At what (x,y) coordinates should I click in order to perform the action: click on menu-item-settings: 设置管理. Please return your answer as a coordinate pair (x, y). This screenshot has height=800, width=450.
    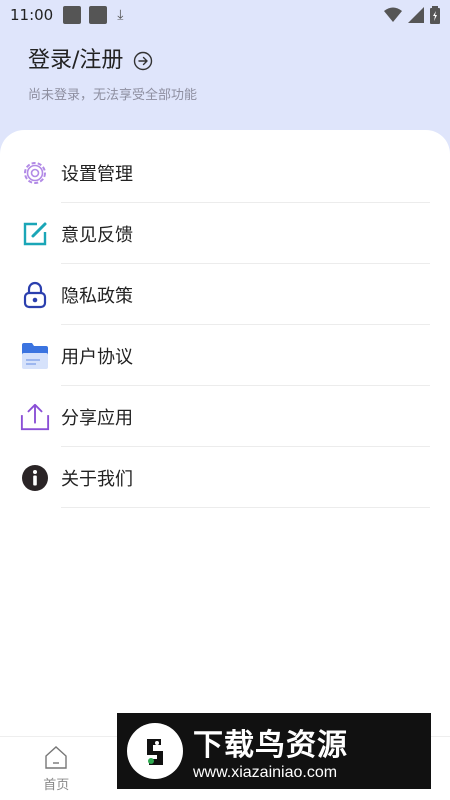
    Looking at the image, I should click on (225, 172).